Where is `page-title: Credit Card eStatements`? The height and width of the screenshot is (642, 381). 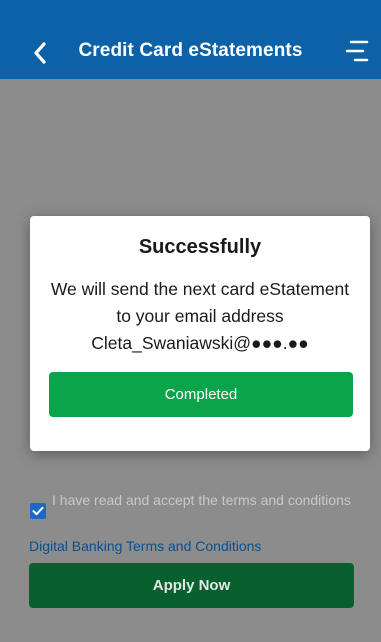
page-title: Credit Card eStatements is located at coordinates (190, 50).